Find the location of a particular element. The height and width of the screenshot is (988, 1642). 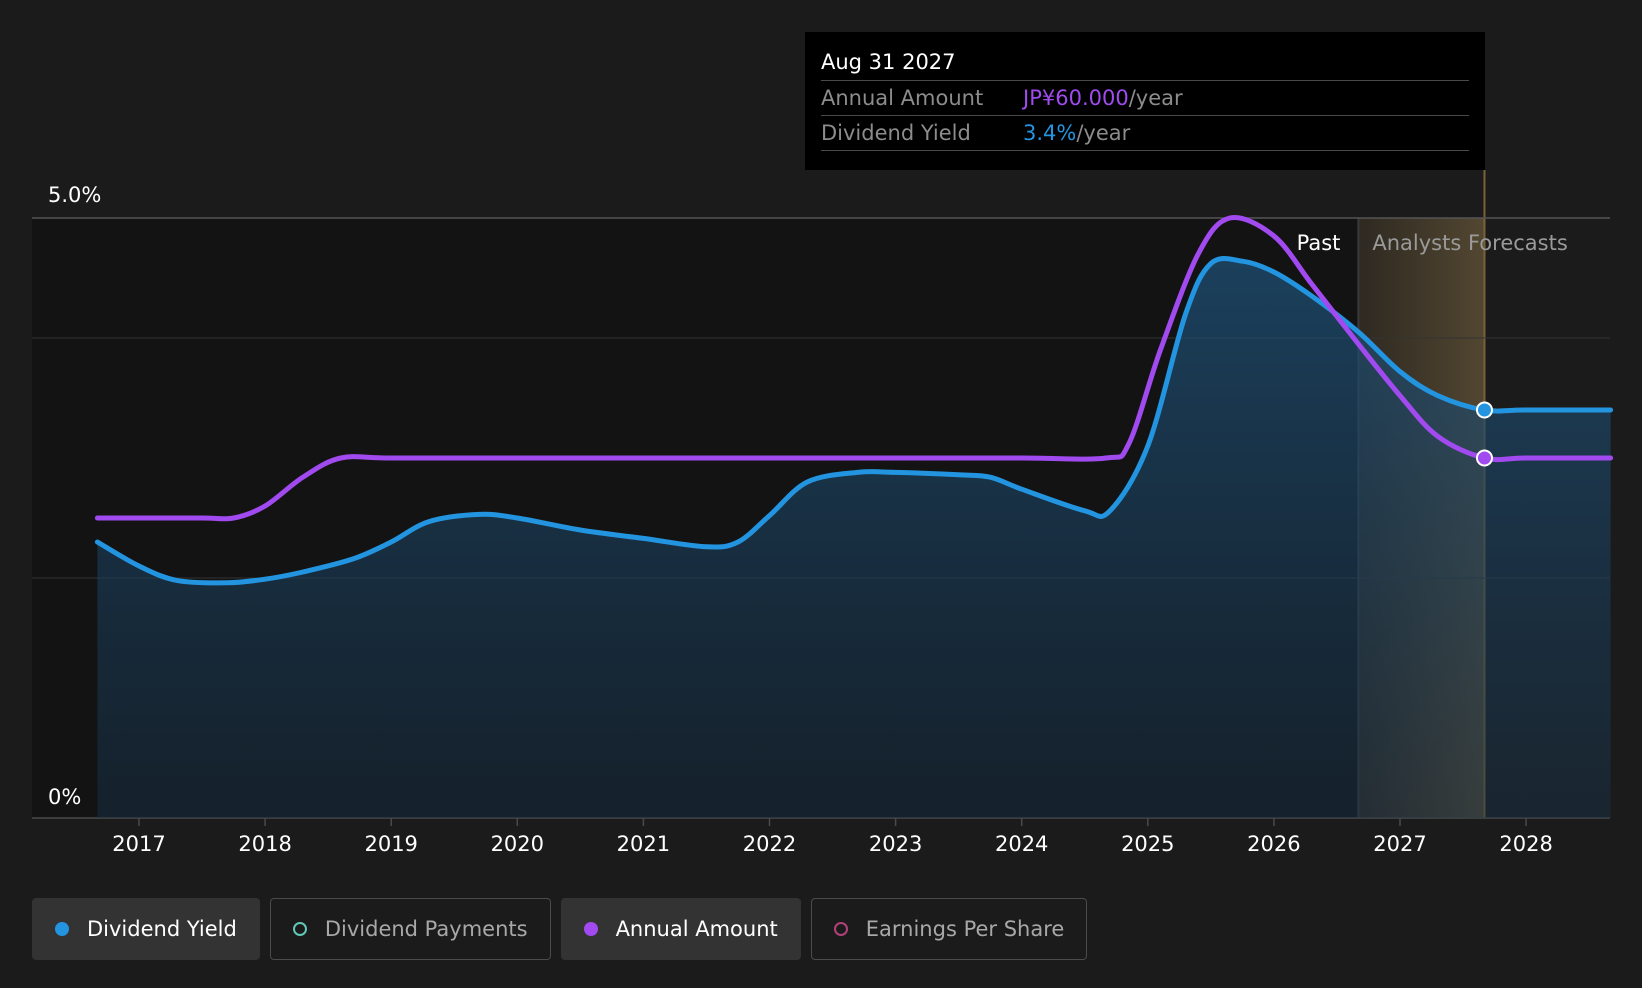

earnings-per-share-ring-icon is located at coordinates (840, 929).